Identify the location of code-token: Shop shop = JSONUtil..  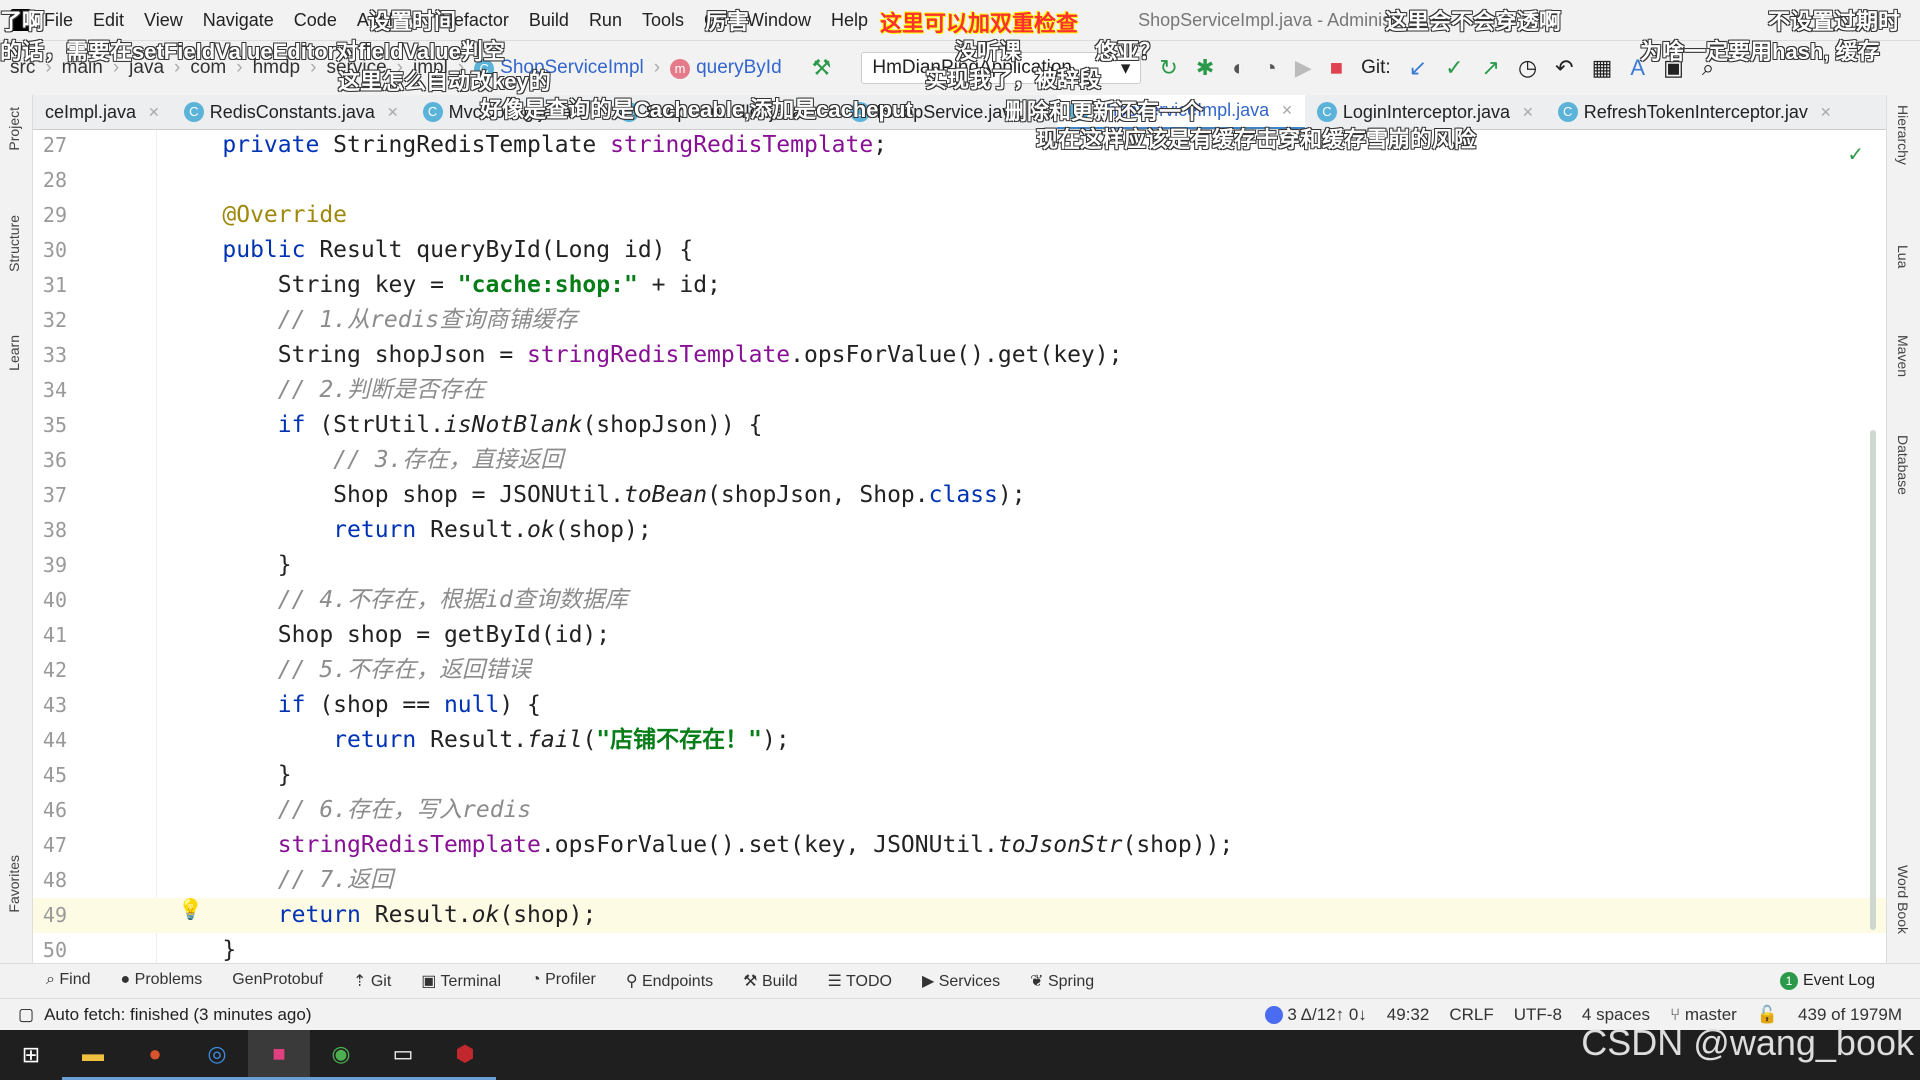
(395, 495).